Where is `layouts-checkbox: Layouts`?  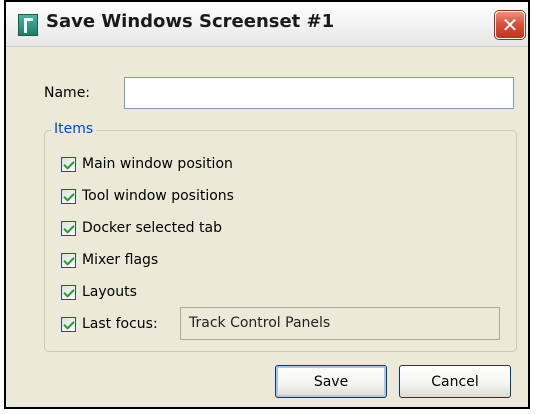
layouts-checkbox: Layouts is located at coordinates (99, 292).